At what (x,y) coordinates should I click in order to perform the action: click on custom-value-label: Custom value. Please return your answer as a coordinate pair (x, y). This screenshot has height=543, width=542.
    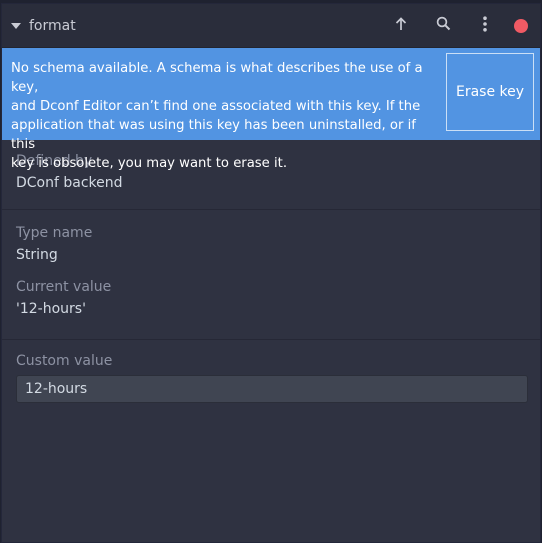
    Looking at the image, I should click on (64, 361).